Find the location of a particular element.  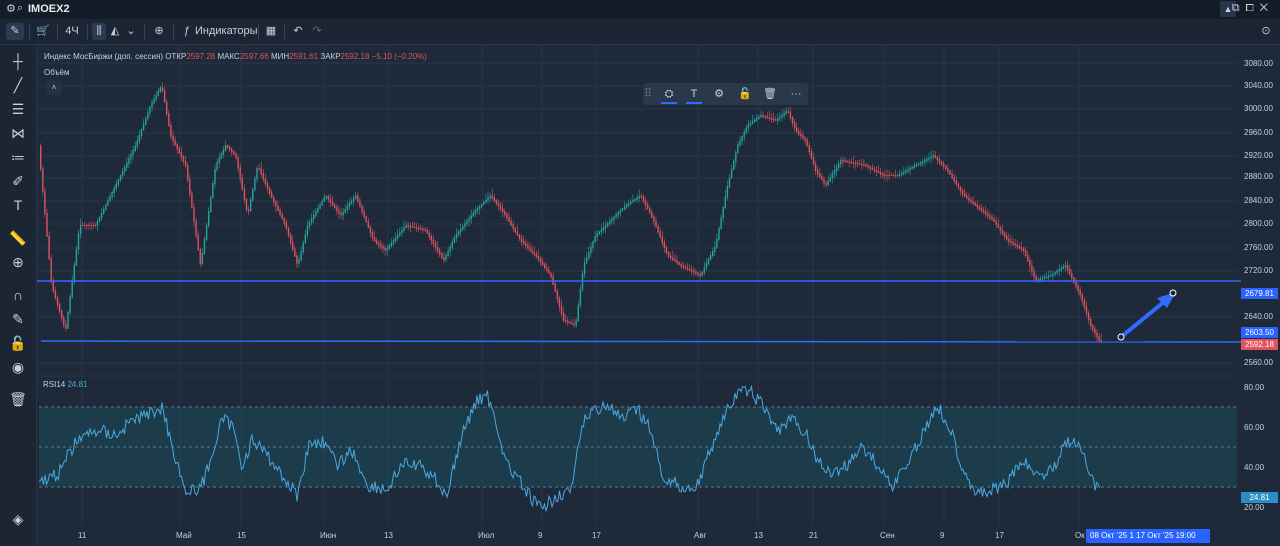

candles-icon: ⫼ is located at coordinates (99, 31).